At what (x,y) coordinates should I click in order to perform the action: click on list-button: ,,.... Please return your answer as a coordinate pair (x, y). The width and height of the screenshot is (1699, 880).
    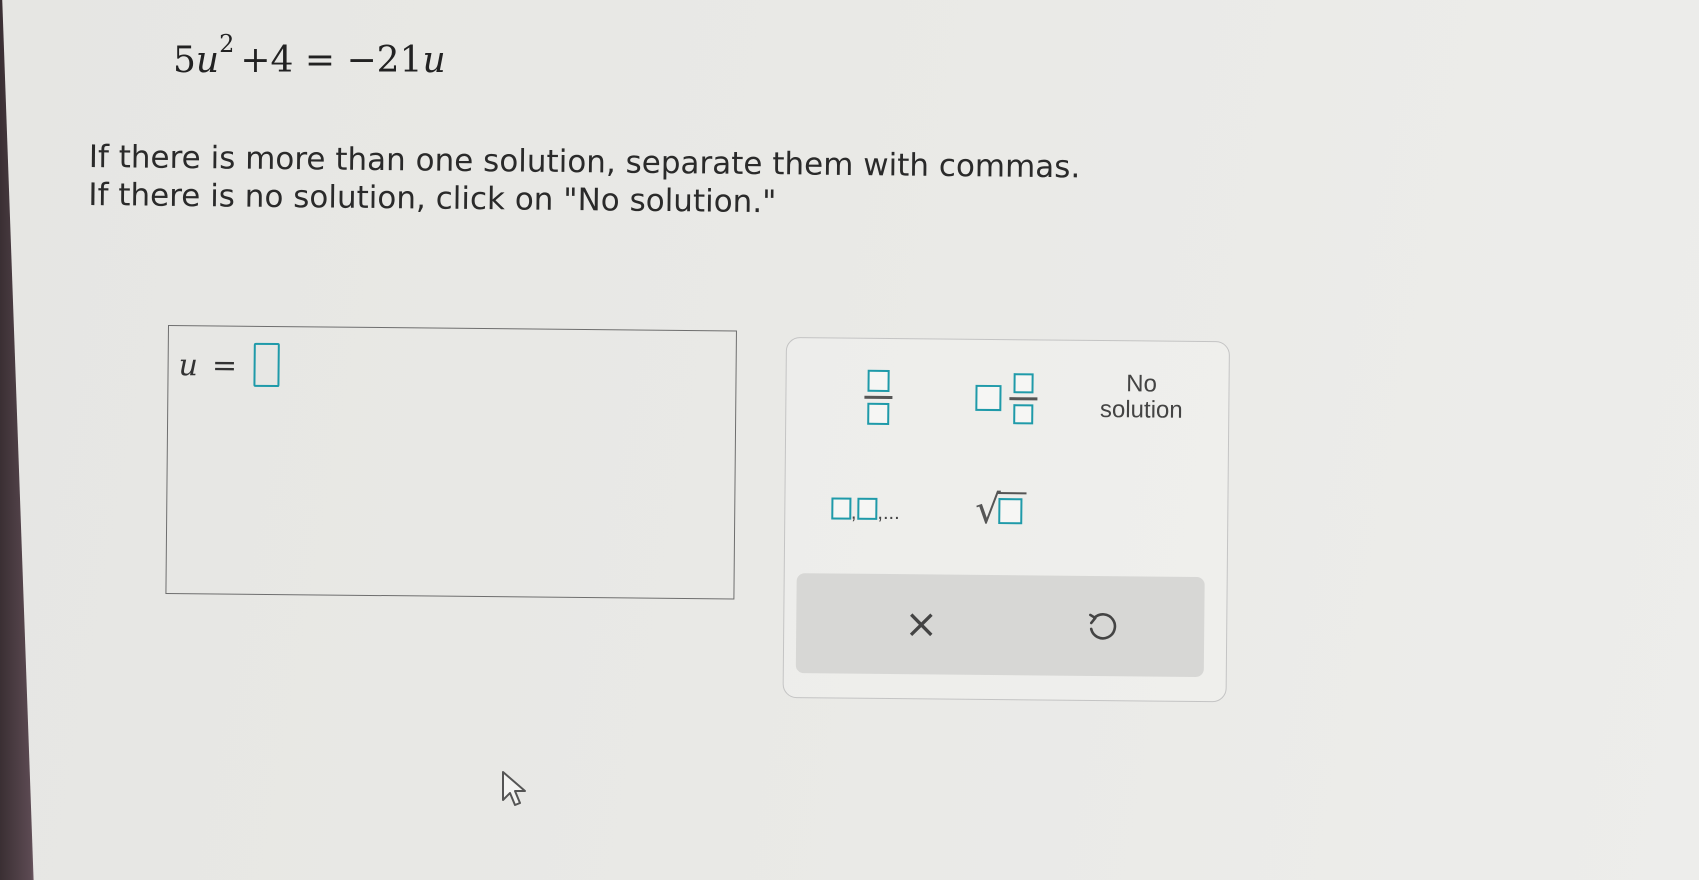
    Looking at the image, I should click on (865, 508).